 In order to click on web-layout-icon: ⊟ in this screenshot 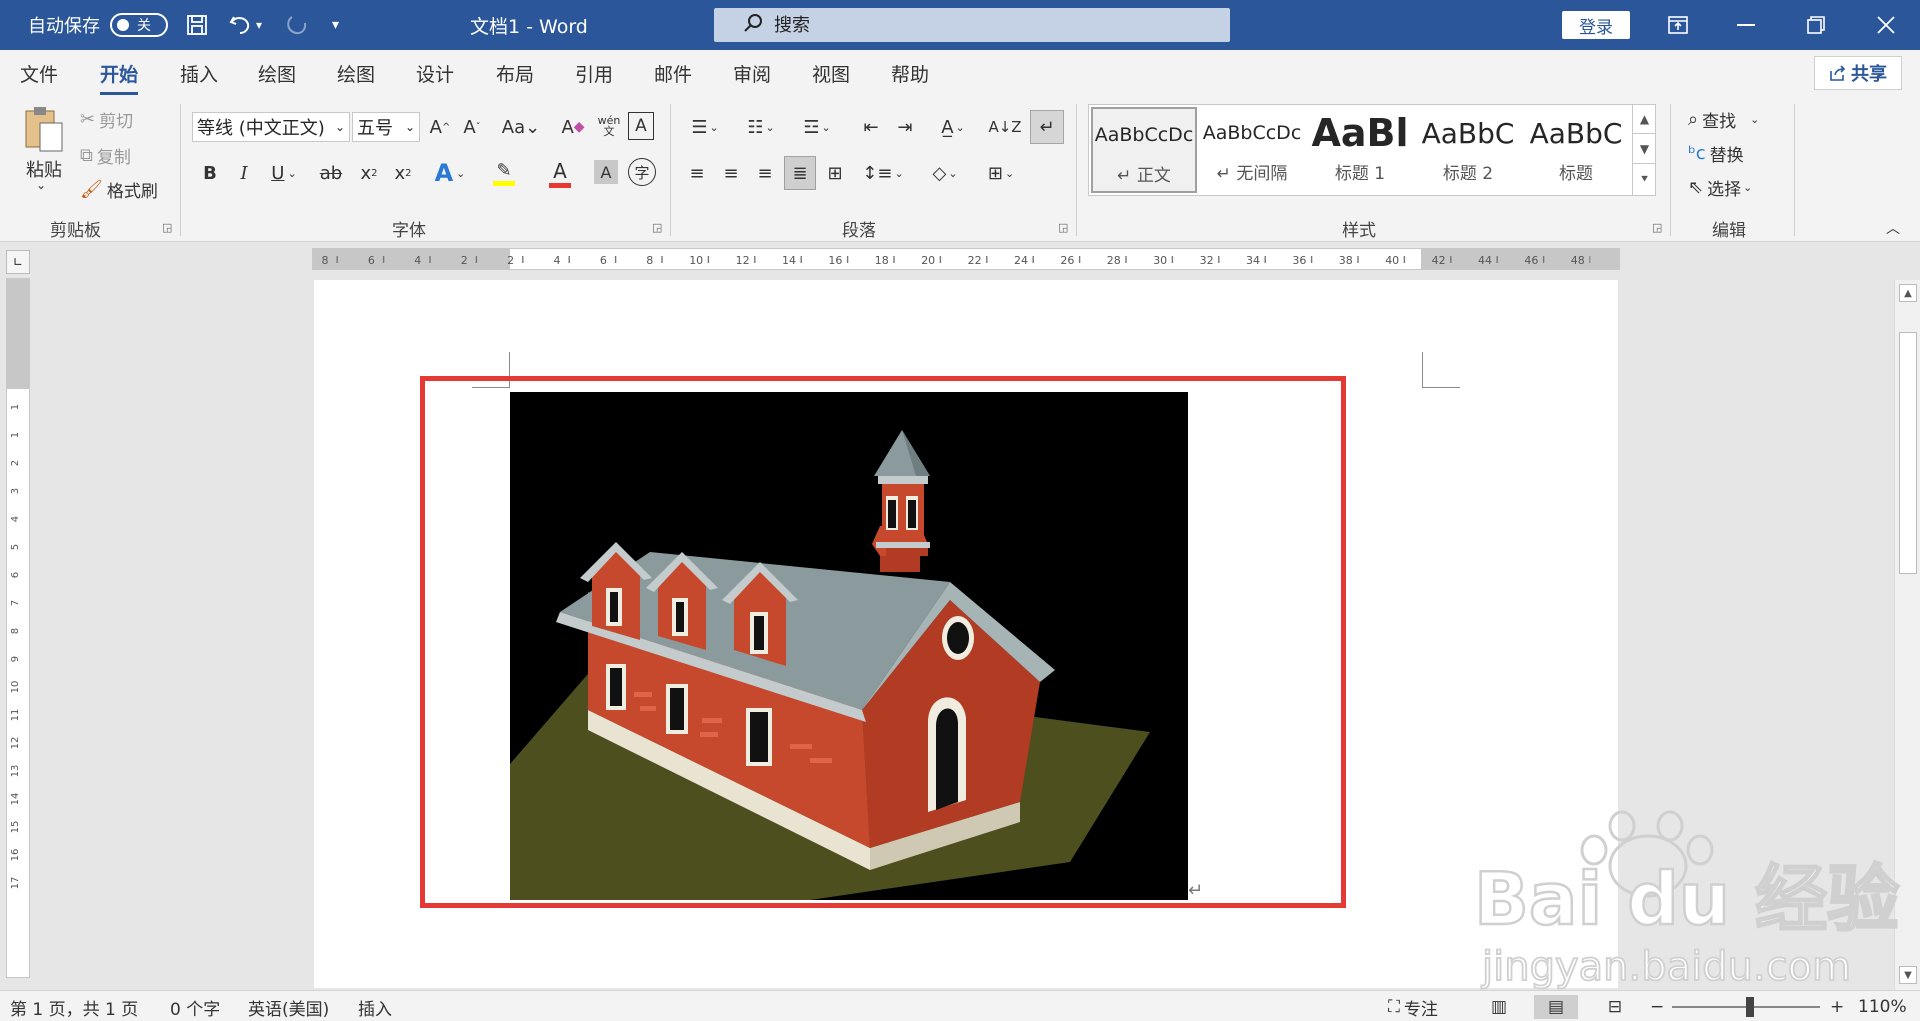, I will do `click(1615, 1007)`.